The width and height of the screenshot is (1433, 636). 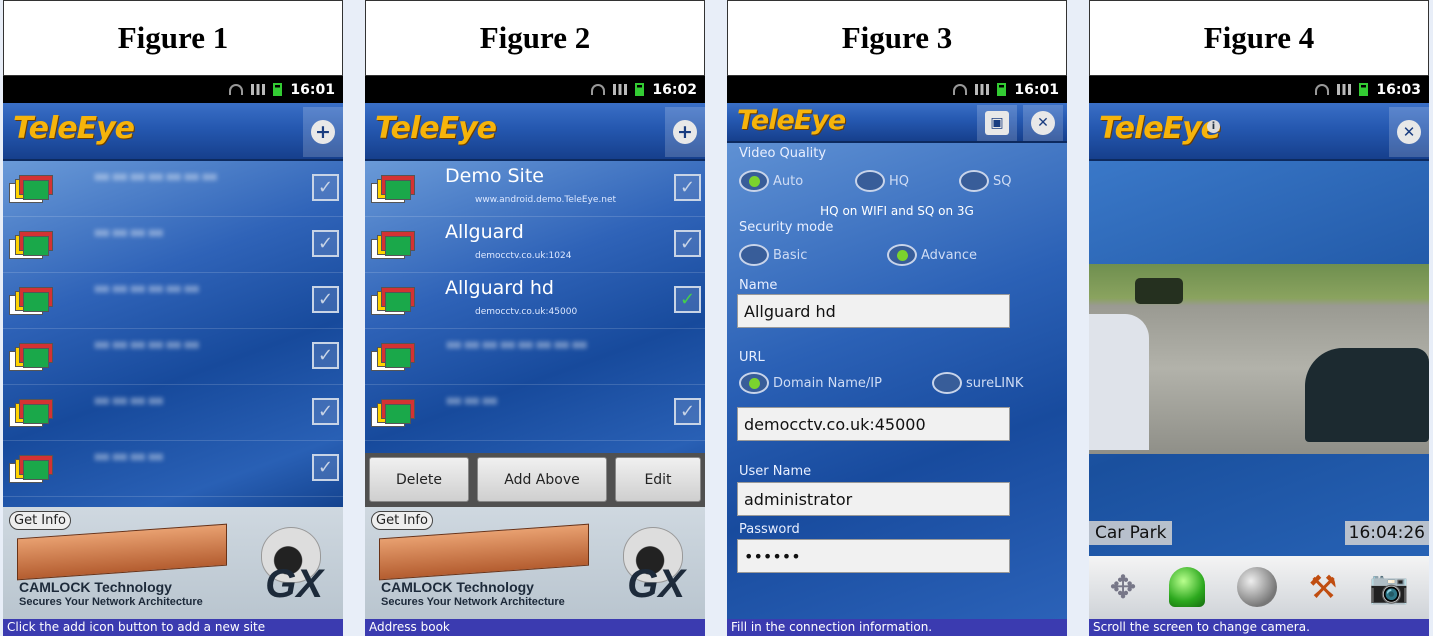 What do you see at coordinates (873, 424) in the screenshot?
I see `url-field: democctv.co.uk:45000` at bounding box center [873, 424].